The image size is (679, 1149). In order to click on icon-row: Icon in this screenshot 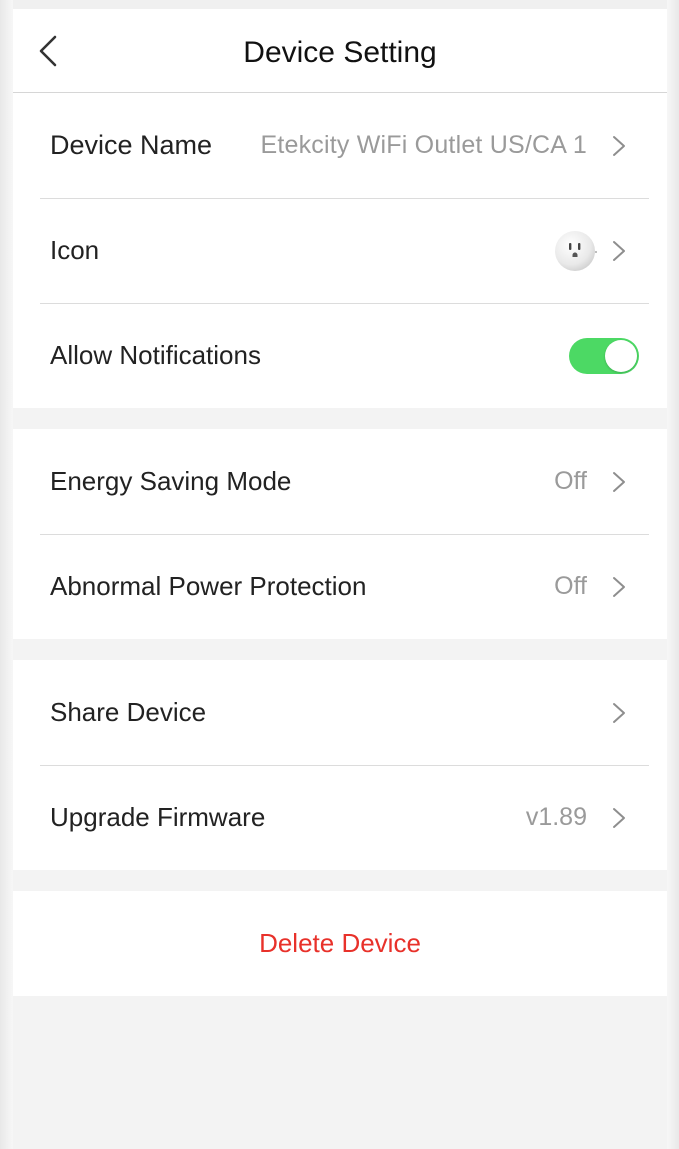, I will do `click(340, 250)`.